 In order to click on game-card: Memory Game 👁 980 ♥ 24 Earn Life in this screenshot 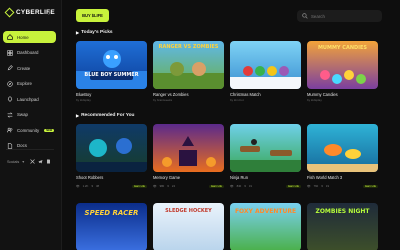, I will do `click(188, 156)`.